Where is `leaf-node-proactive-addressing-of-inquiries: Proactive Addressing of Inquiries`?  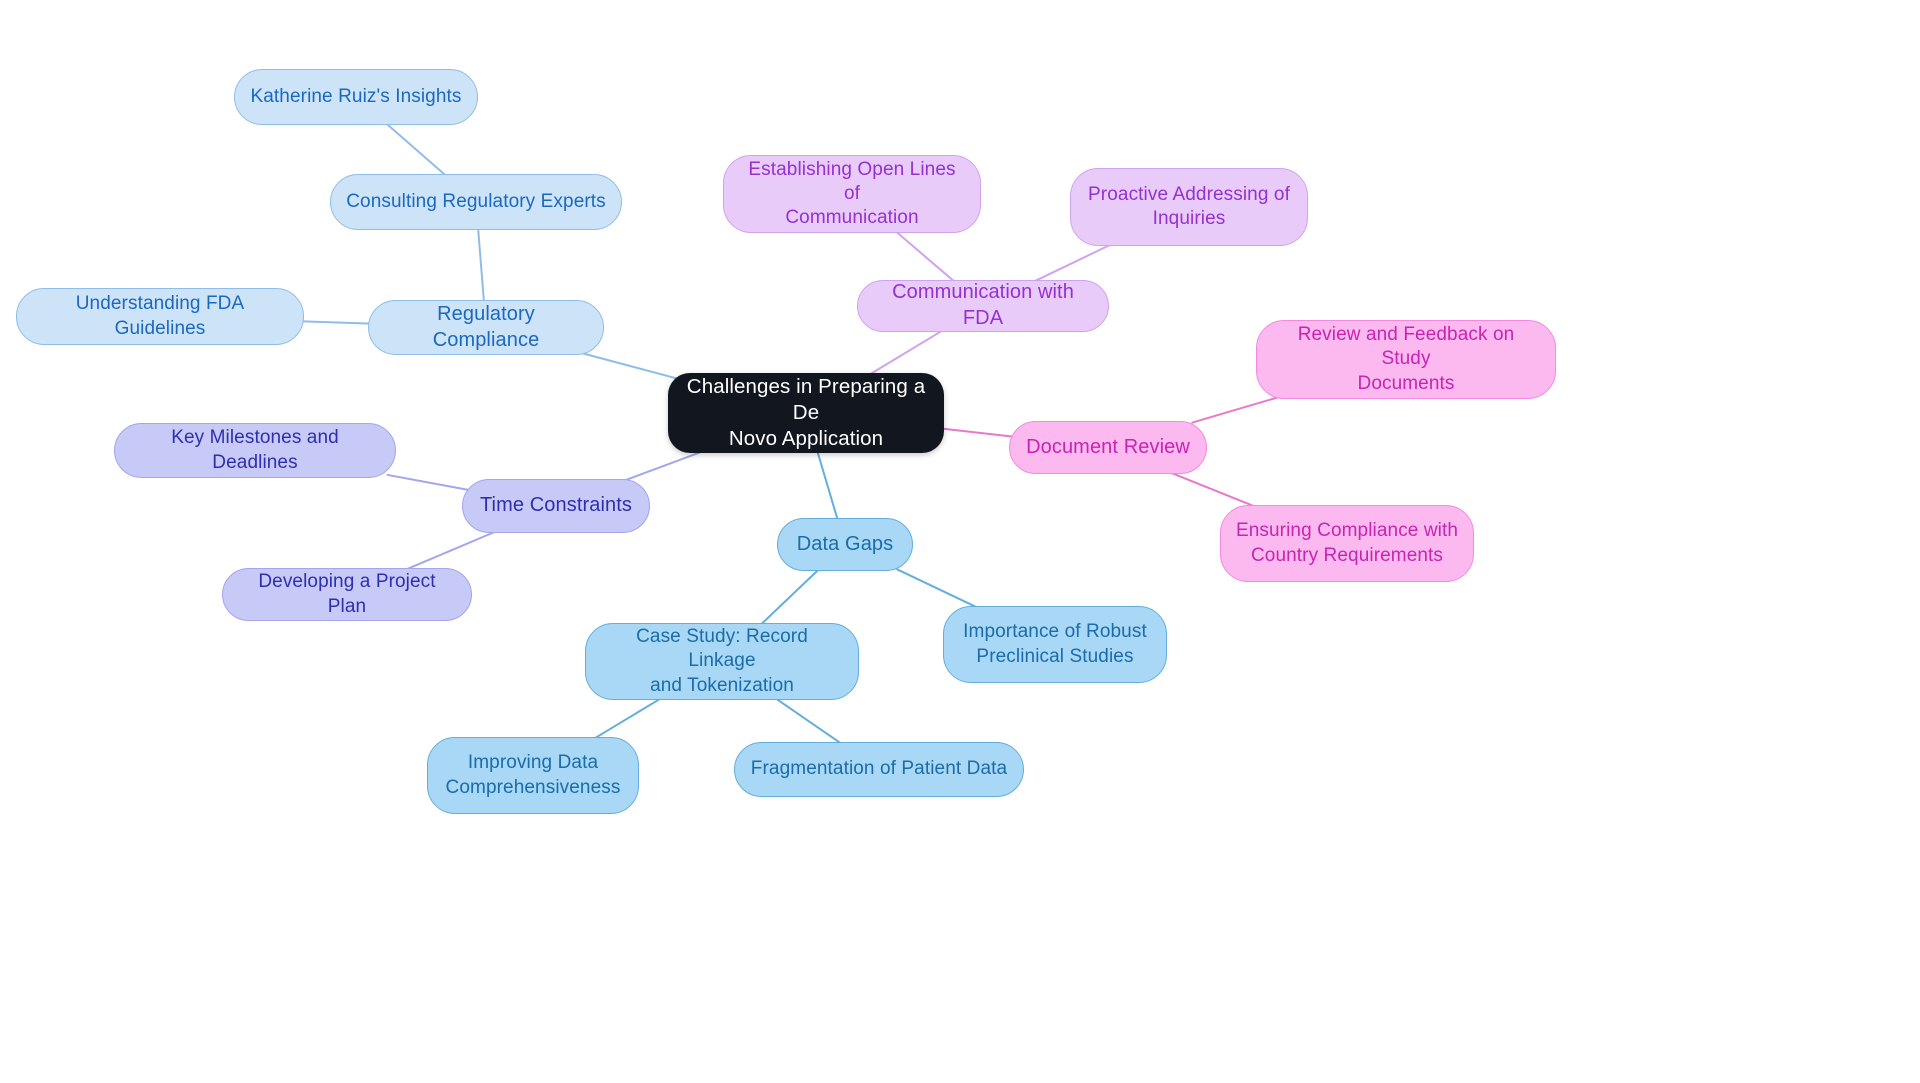 leaf-node-proactive-addressing-of-inquiries: Proactive Addressing of Inquiries is located at coordinates (1189, 207).